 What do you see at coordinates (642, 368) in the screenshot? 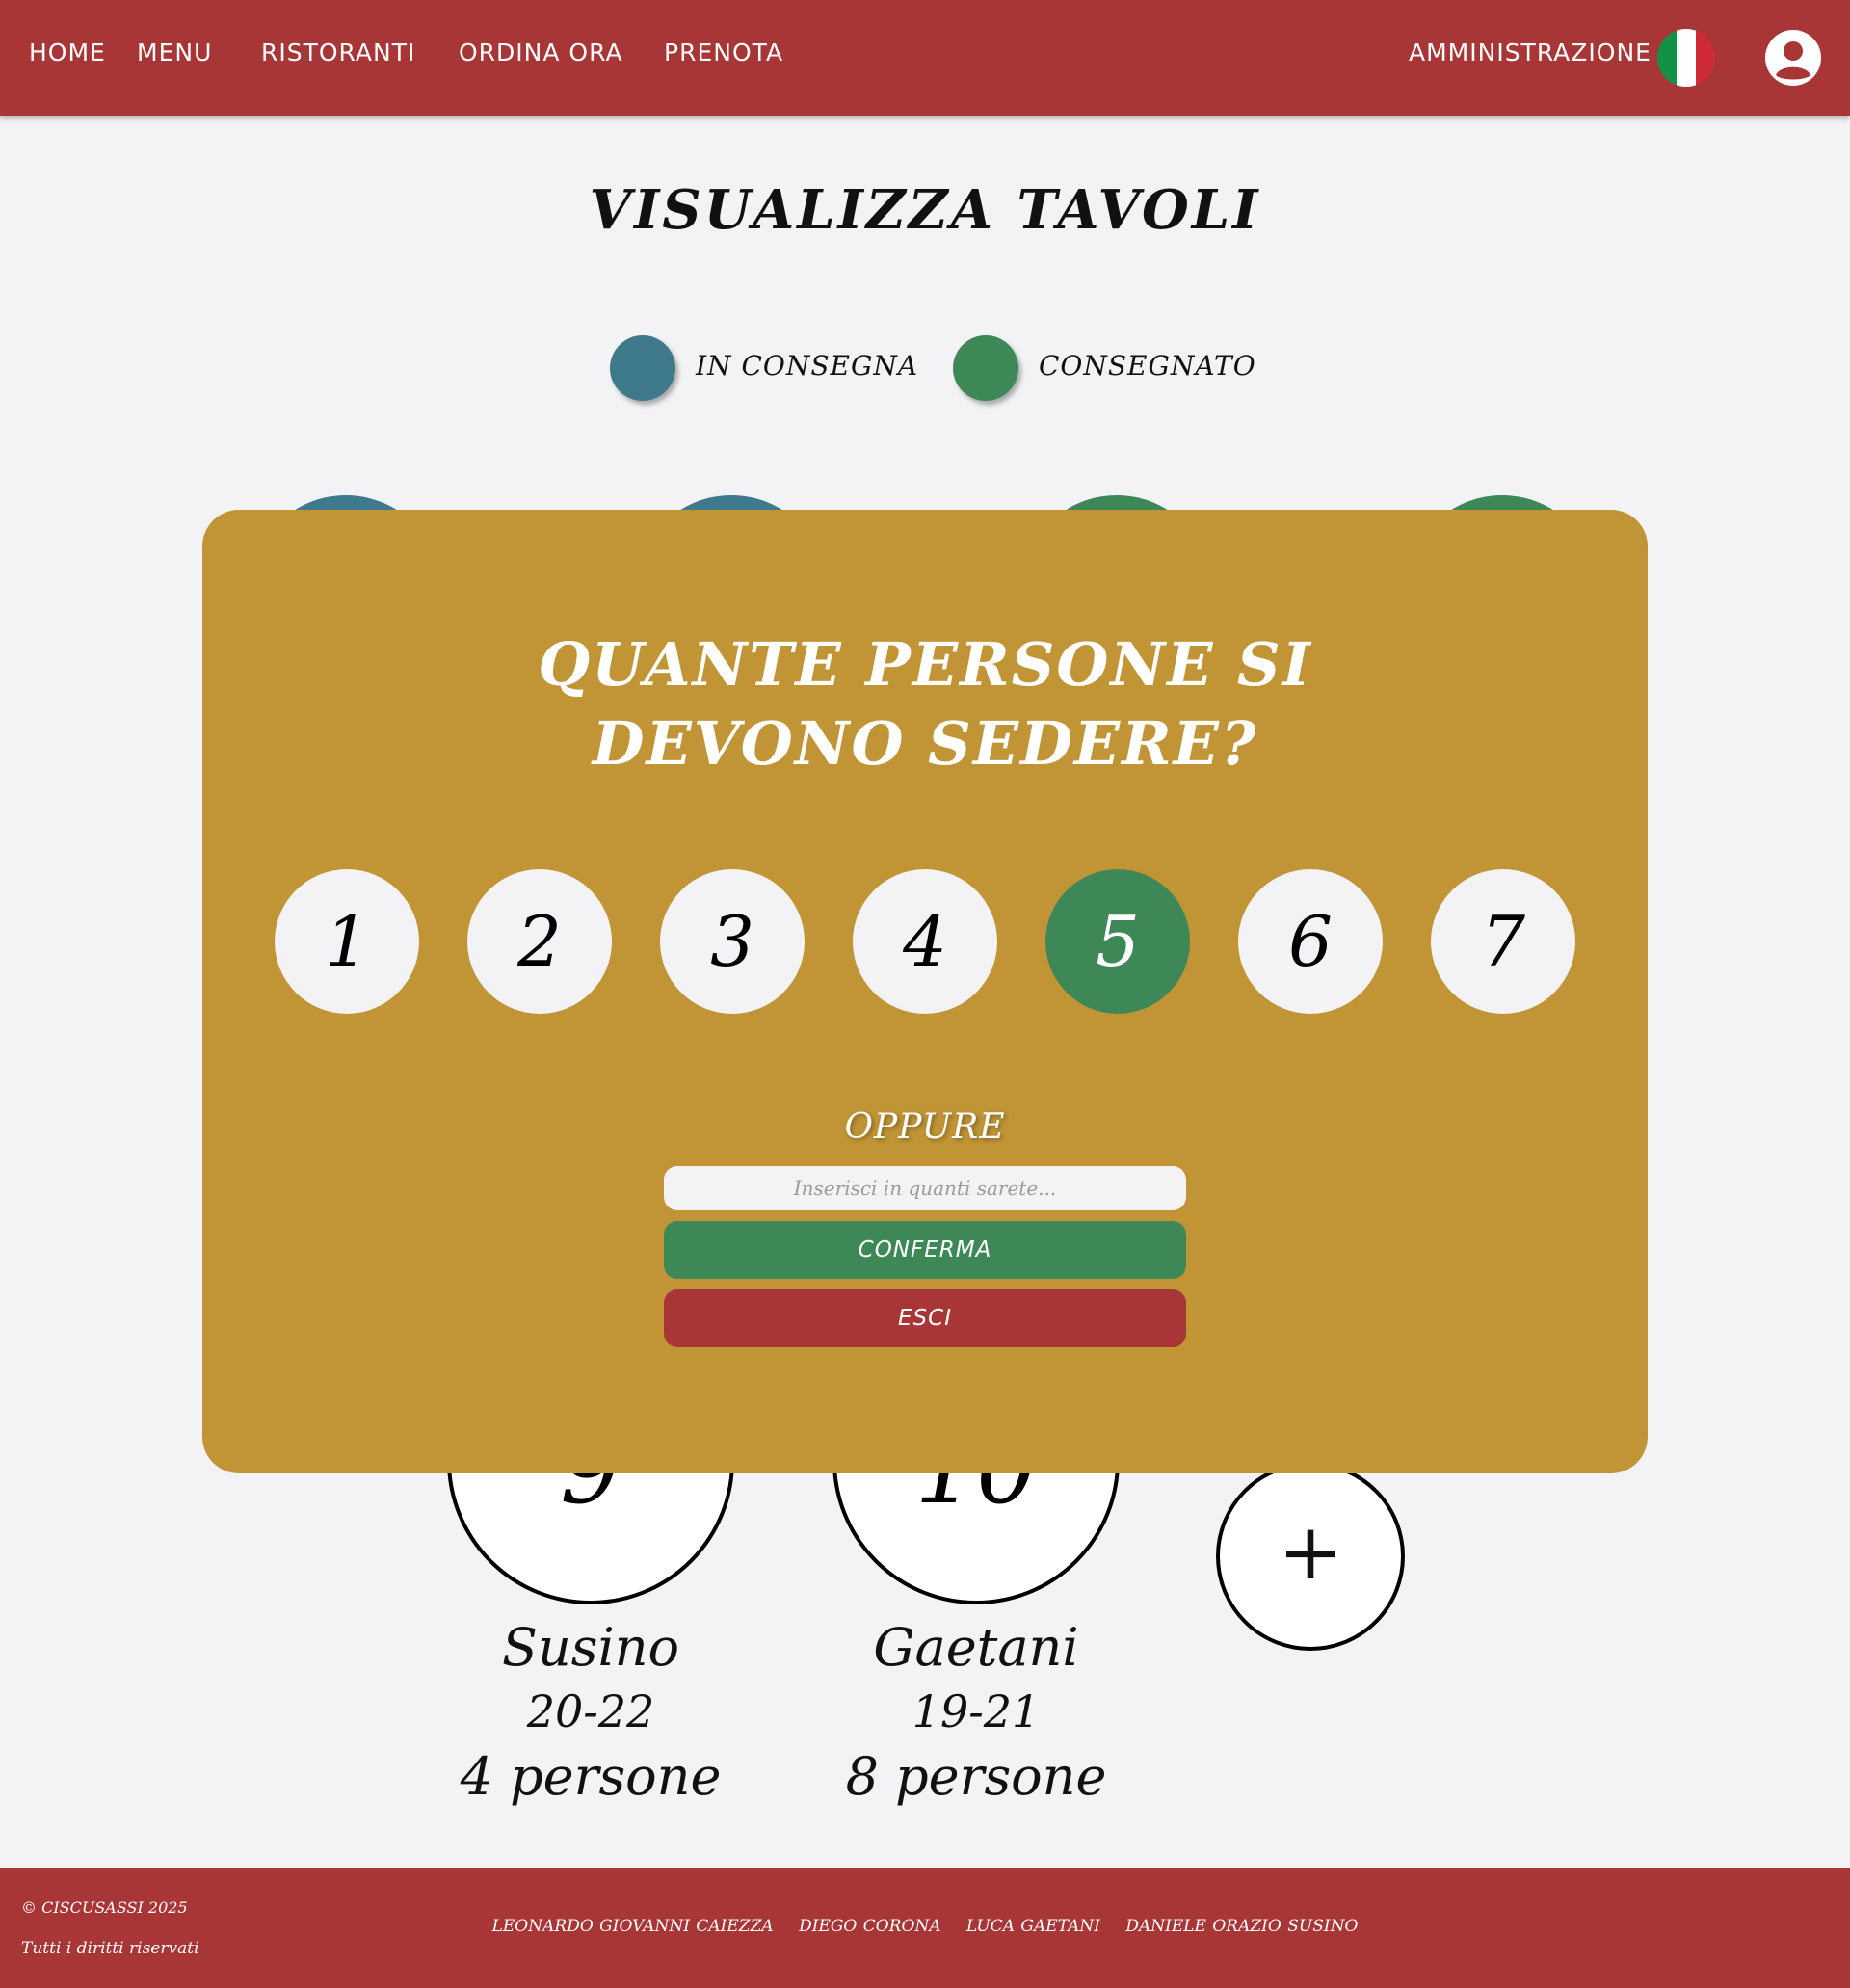
I see `in-delivery-legend-dot` at bounding box center [642, 368].